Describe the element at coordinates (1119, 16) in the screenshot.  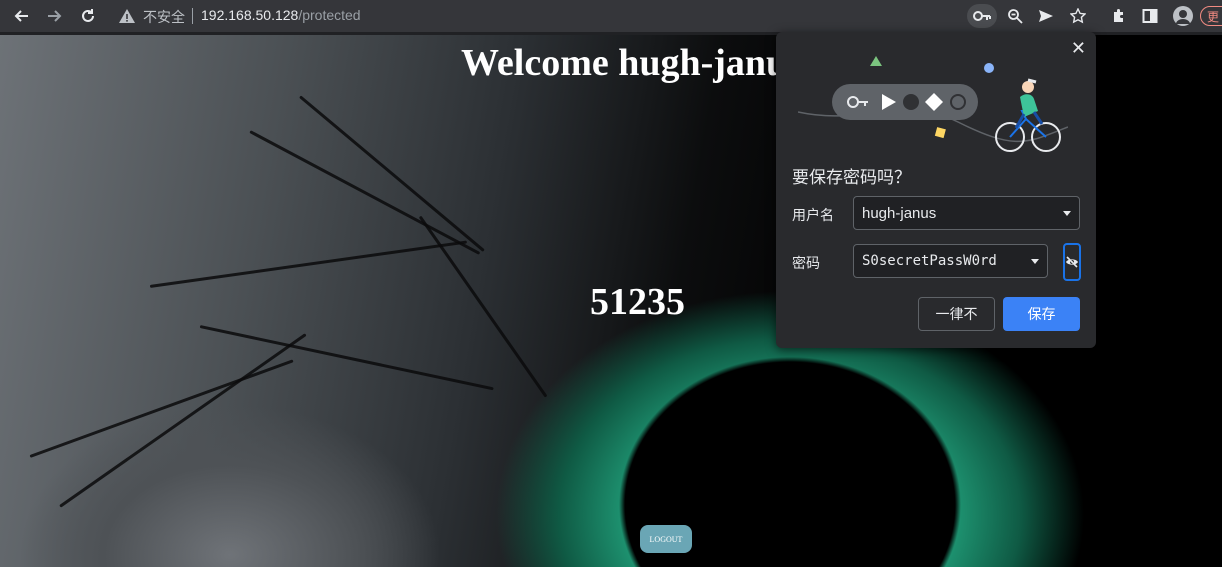
I see `extensions-icon` at that location.